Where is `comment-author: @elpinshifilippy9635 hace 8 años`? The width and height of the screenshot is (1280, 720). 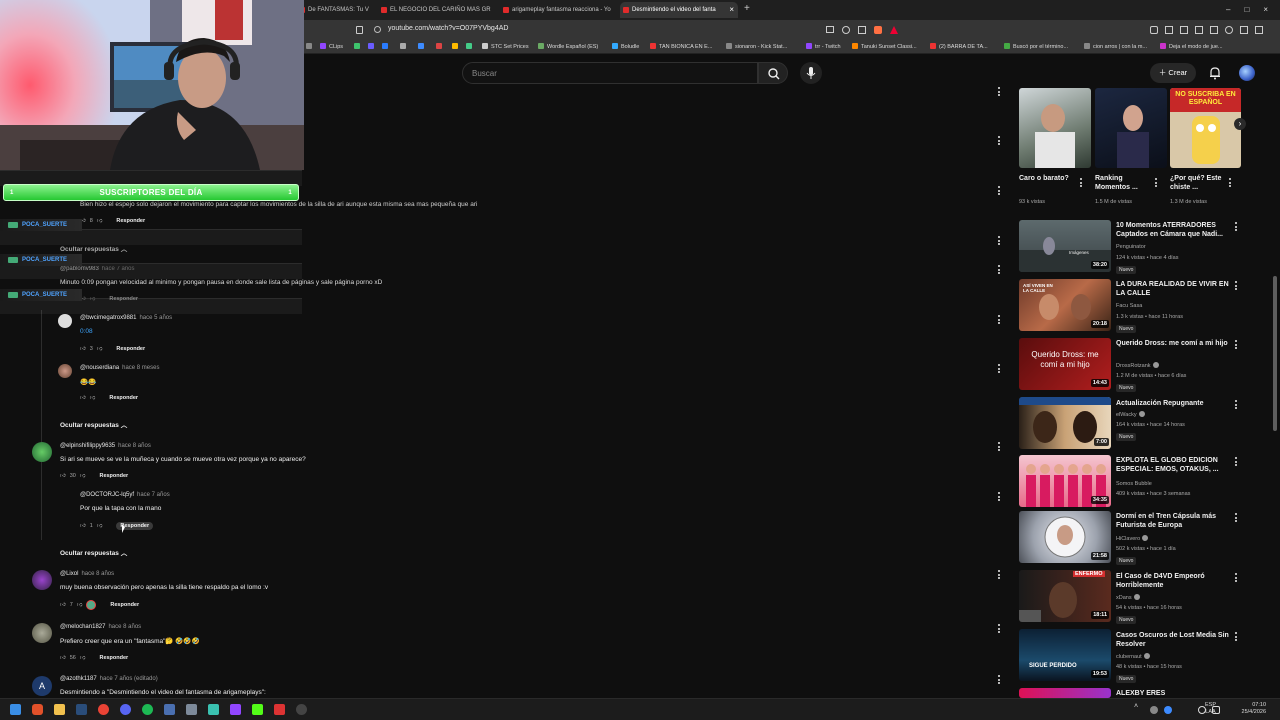 comment-author: @elpinshifilippy9635 hace 8 años is located at coordinates (105, 446).